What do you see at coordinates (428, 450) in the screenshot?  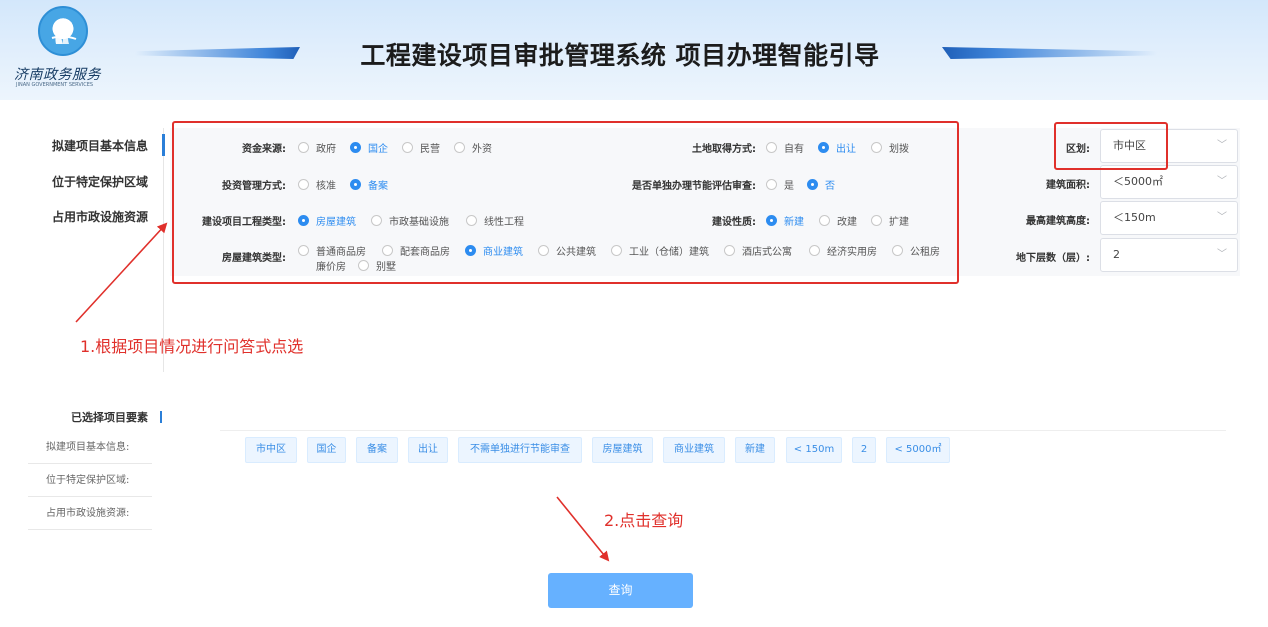 I see `selected-tag: 出让` at bounding box center [428, 450].